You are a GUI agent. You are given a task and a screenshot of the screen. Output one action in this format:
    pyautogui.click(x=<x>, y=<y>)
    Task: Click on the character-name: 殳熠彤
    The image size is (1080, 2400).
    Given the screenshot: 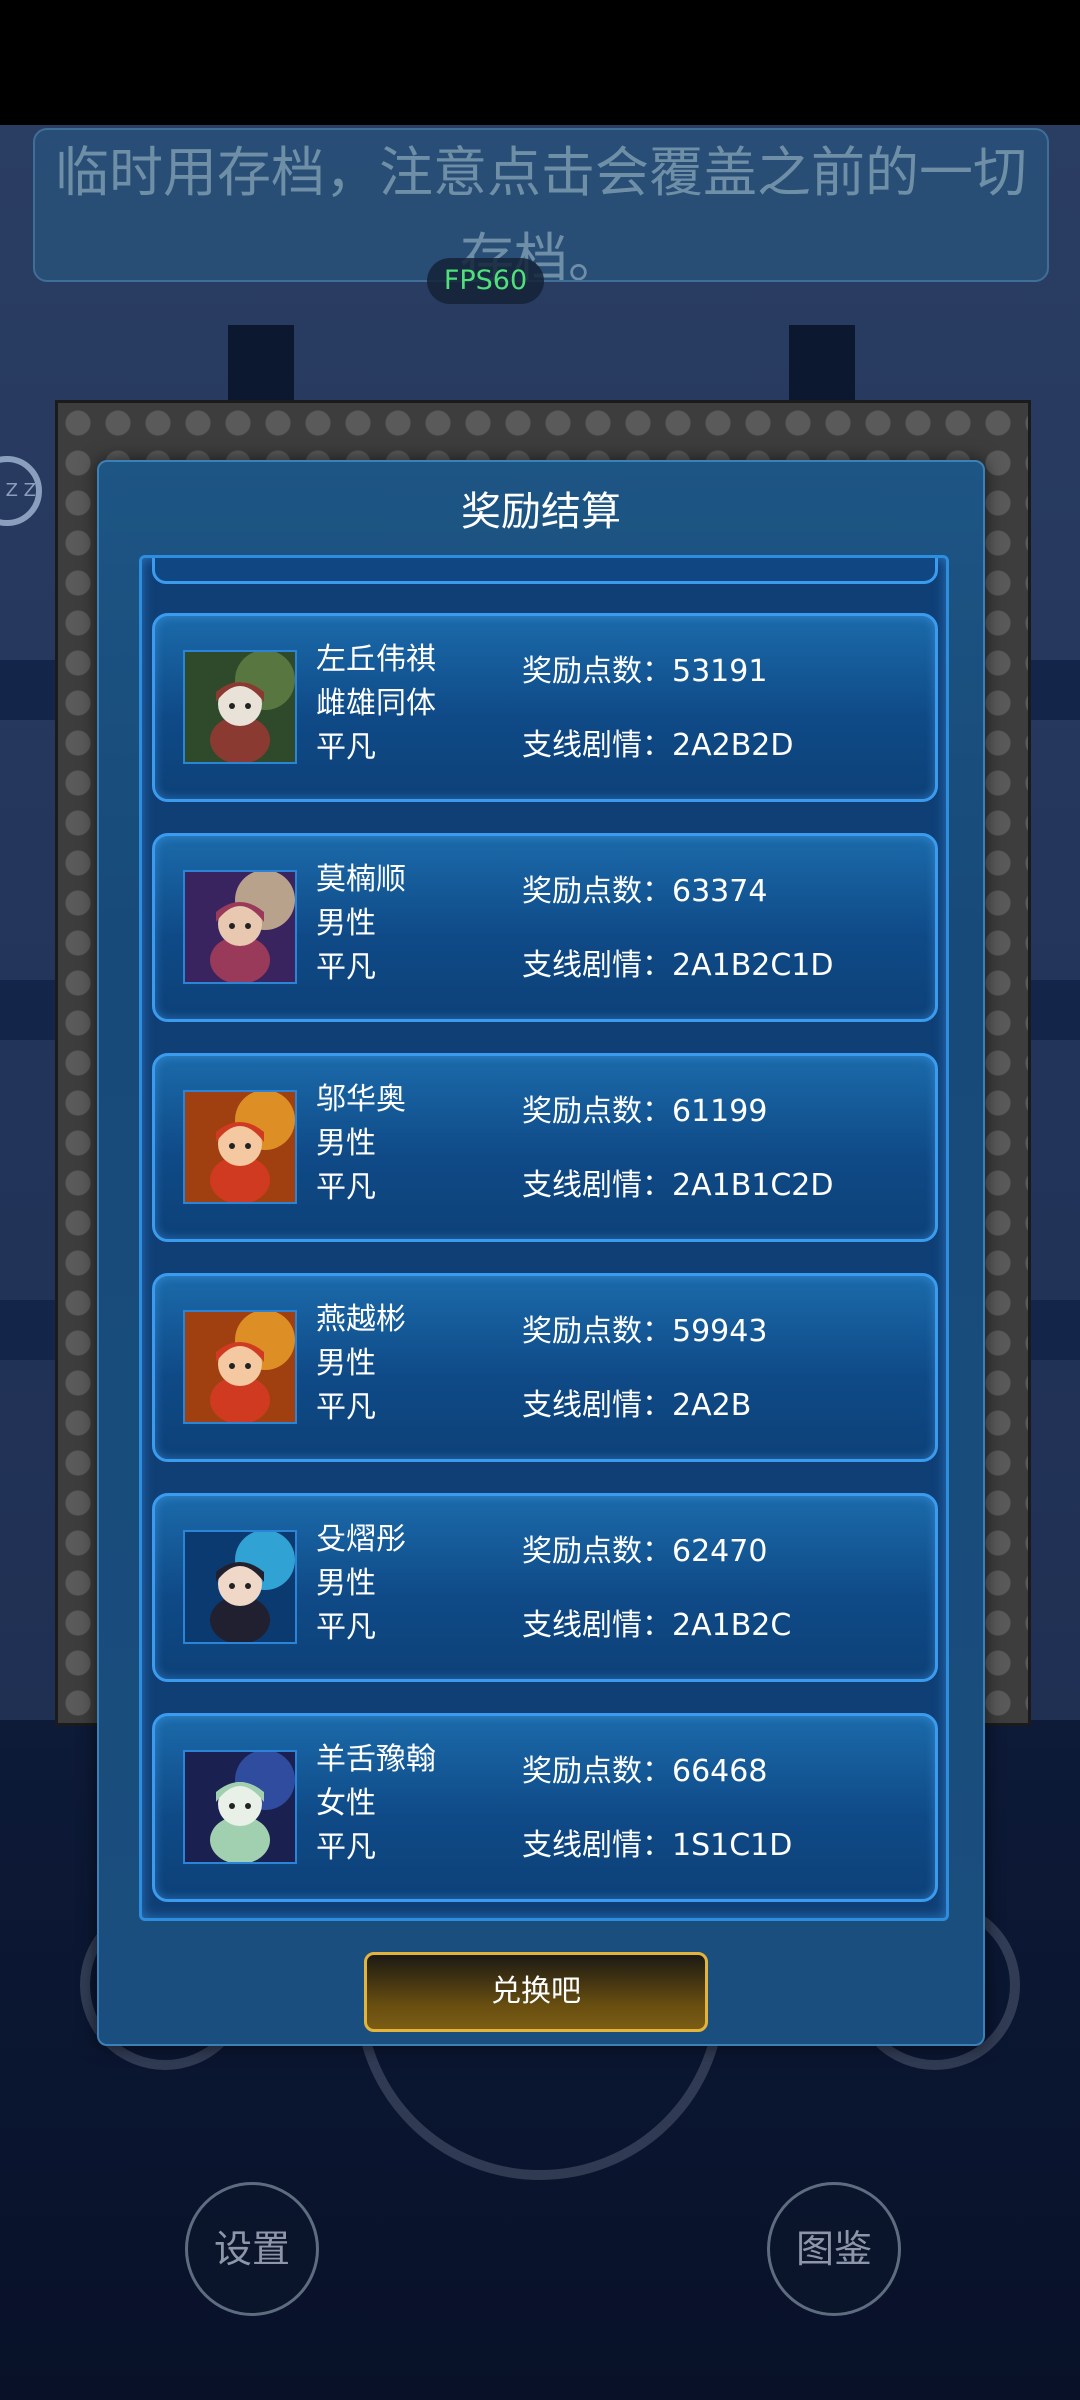 What is the action you would take?
    pyautogui.click(x=361, y=1539)
    